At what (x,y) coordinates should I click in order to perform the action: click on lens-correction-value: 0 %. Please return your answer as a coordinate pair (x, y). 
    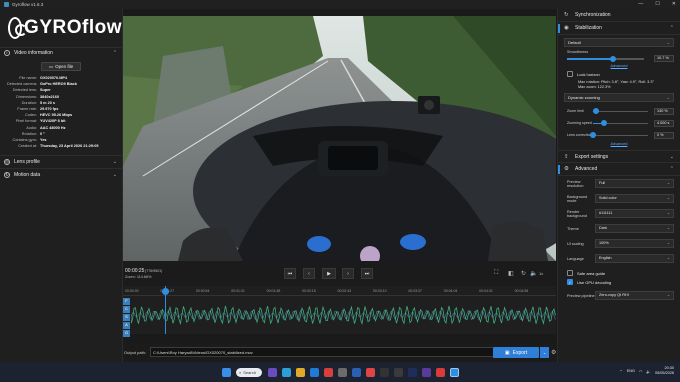
    Looking at the image, I should click on (664, 135).